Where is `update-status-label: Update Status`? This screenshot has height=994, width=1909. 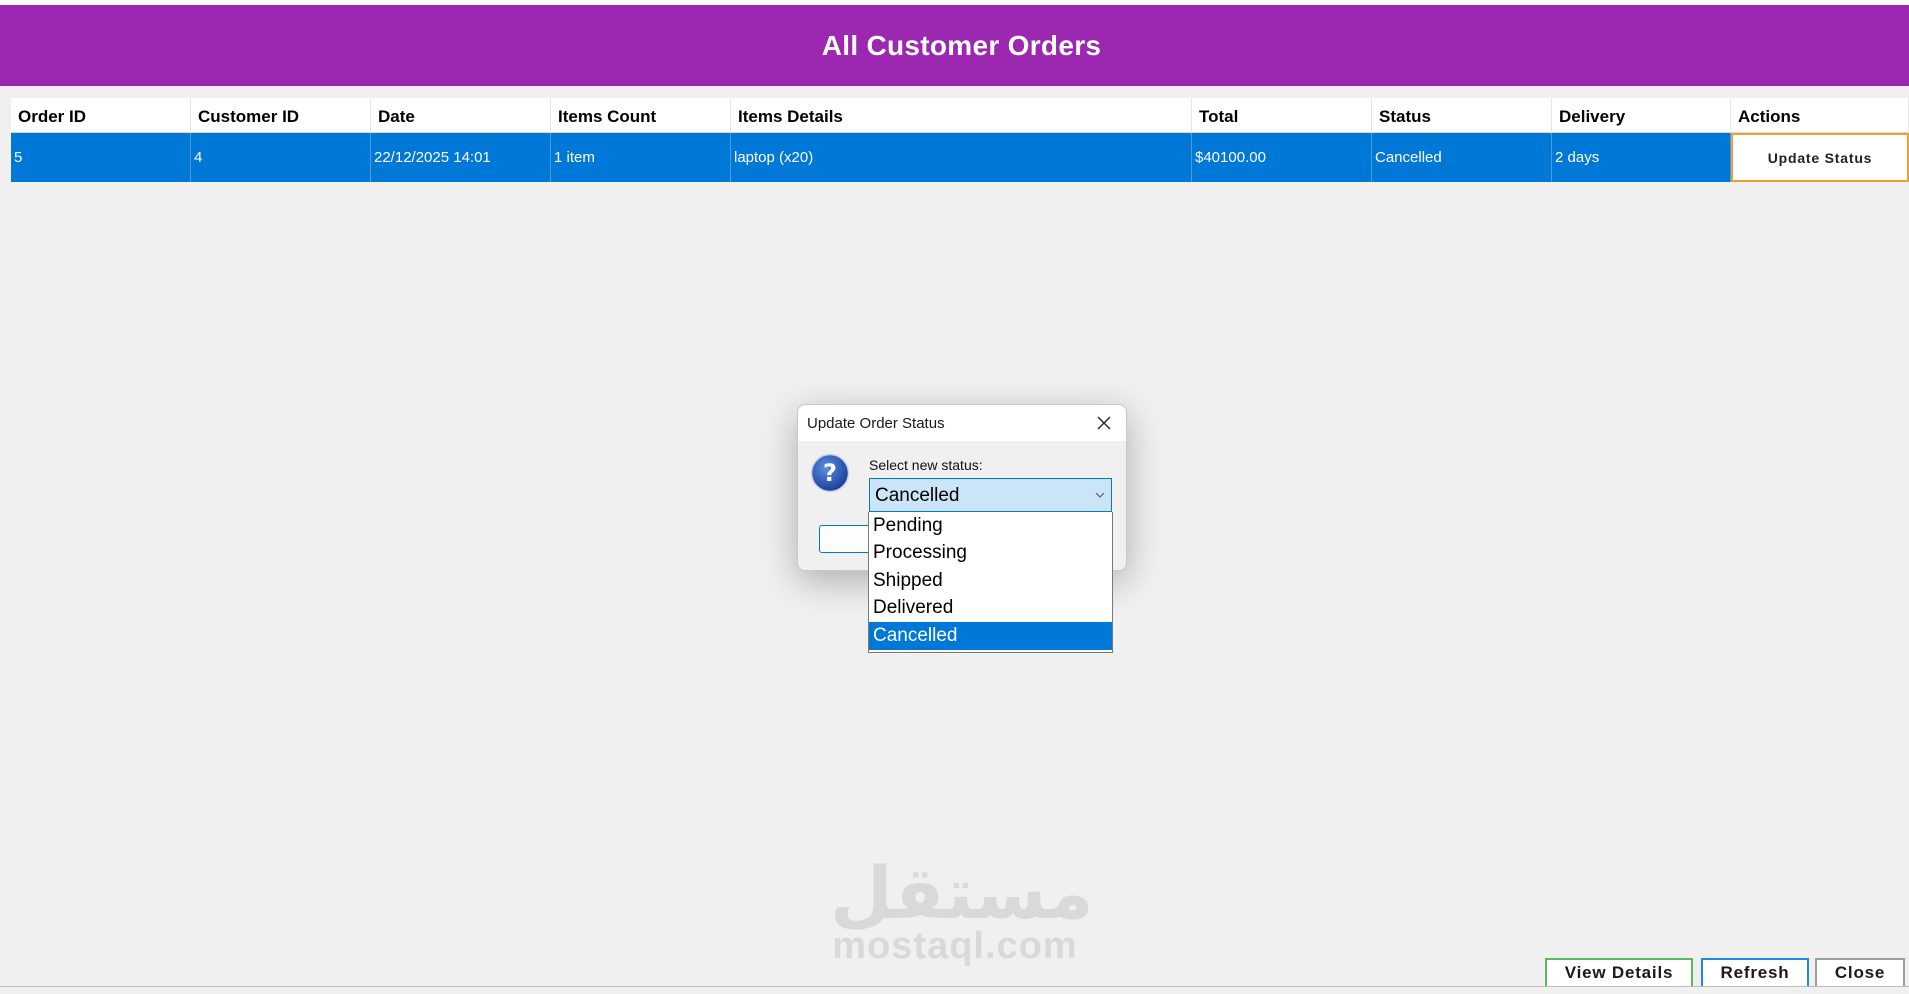
update-status-label: Update Status is located at coordinates (1820, 157).